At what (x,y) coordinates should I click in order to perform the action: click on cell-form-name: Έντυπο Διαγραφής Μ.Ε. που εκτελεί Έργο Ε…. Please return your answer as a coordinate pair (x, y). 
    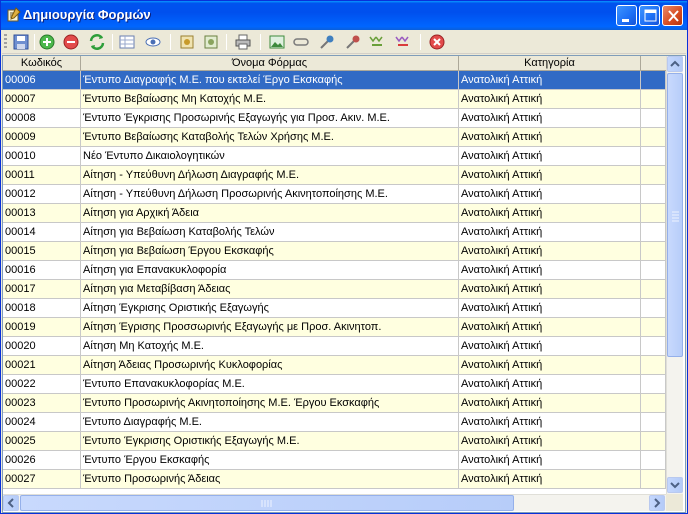
    Looking at the image, I should click on (270, 80).